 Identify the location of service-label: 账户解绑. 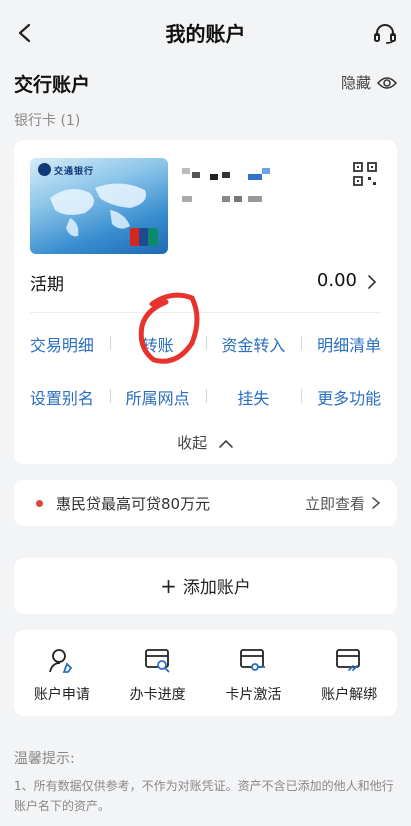
(349, 695).